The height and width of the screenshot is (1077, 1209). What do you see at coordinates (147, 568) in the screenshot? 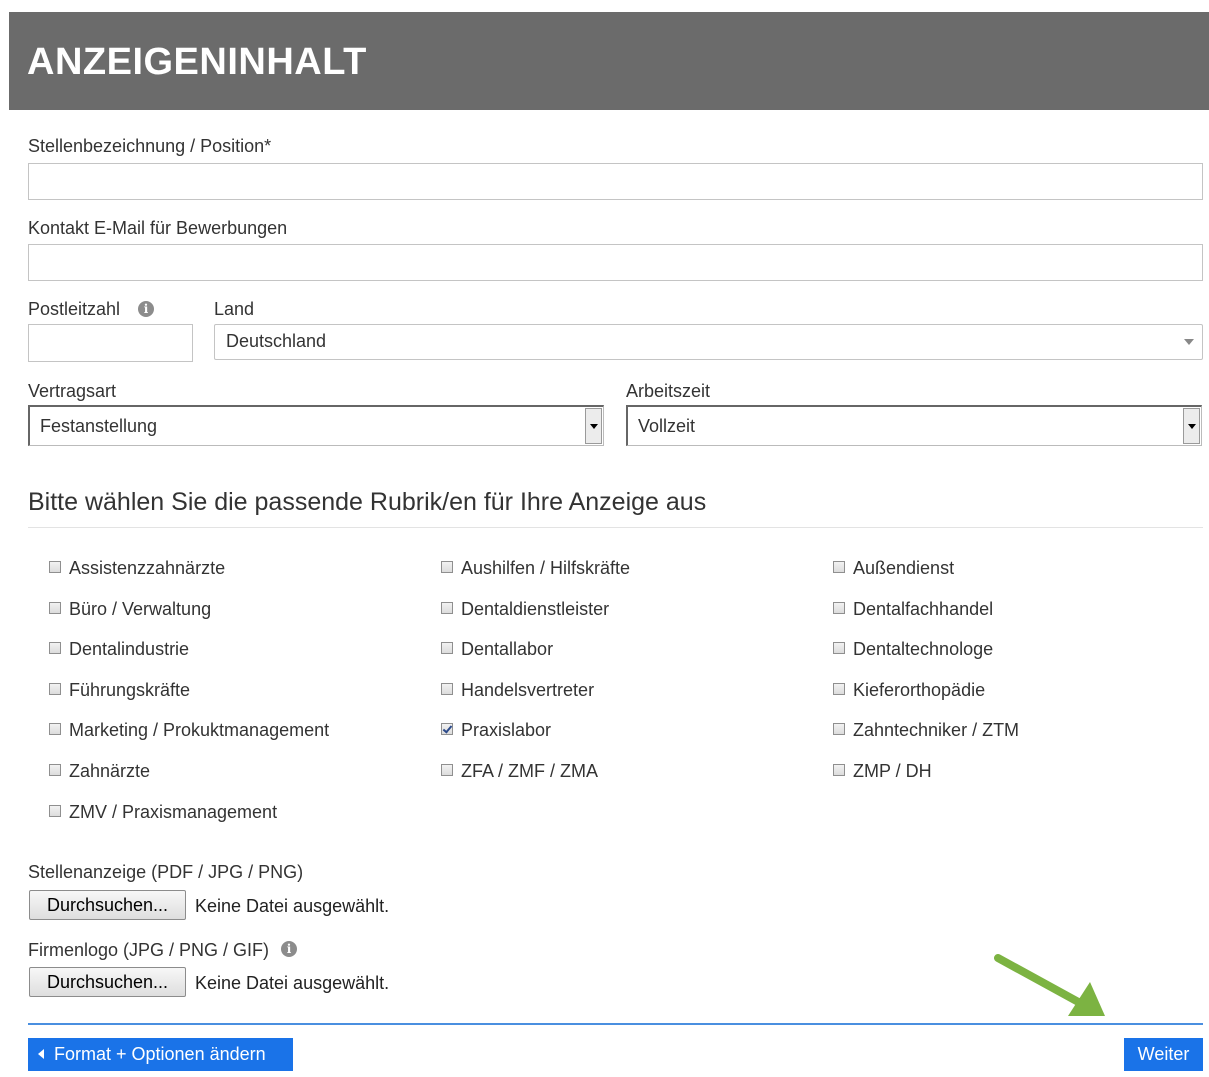
I see `category-label: Assistenzzahnärzte` at bounding box center [147, 568].